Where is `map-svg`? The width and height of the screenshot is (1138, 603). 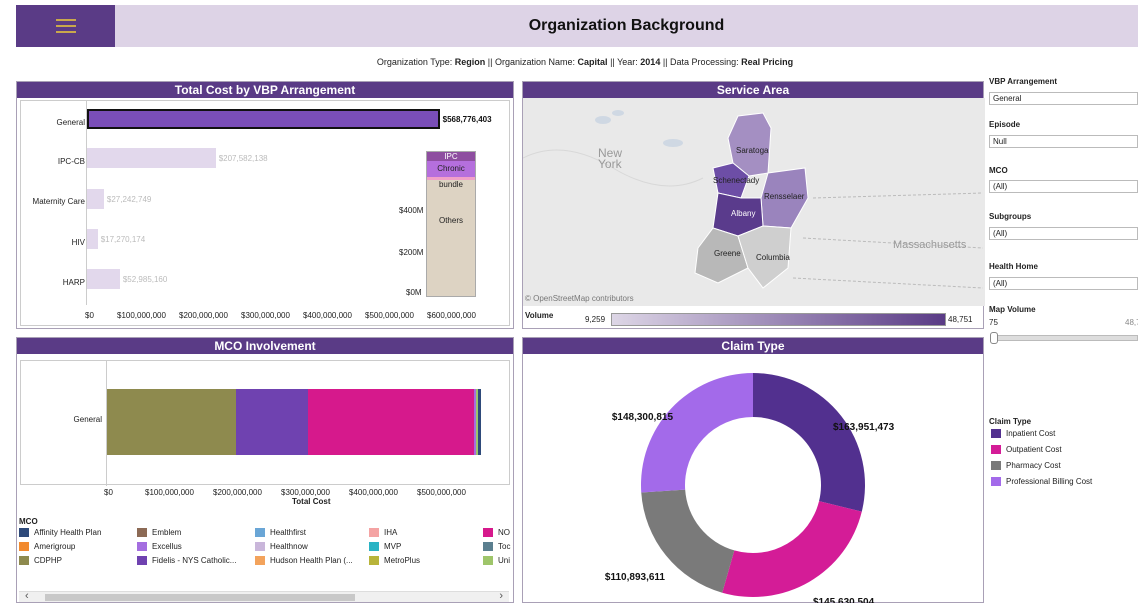 map-svg is located at coordinates (754, 202).